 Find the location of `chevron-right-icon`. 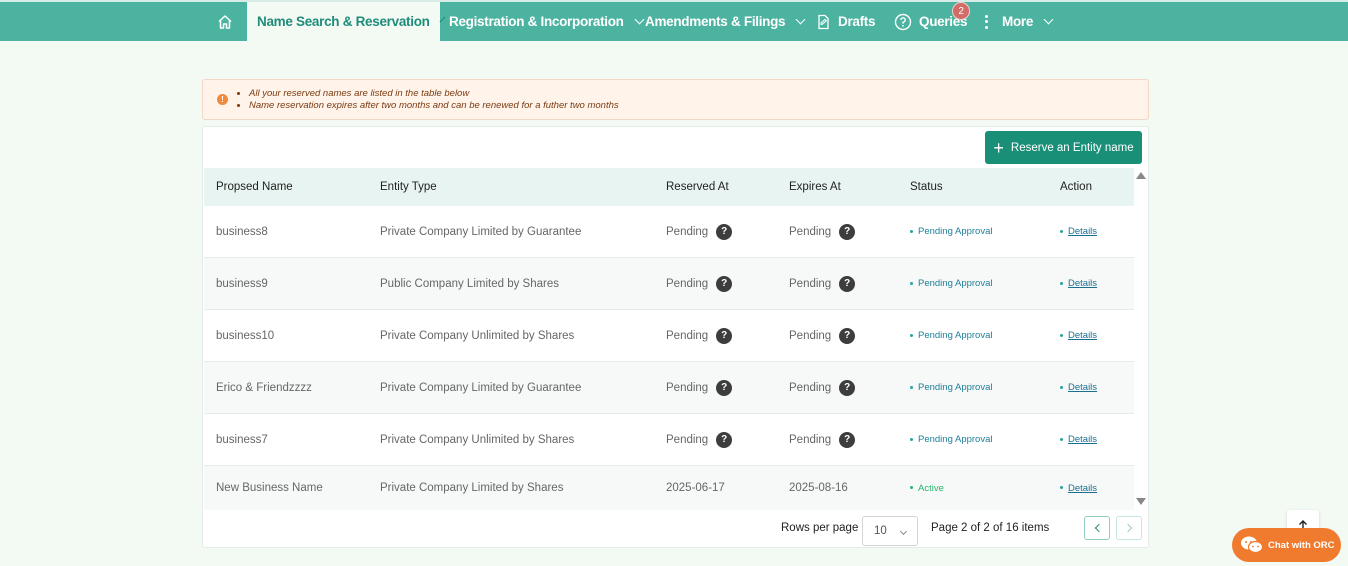

chevron-right-icon is located at coordinates (1127, 528).